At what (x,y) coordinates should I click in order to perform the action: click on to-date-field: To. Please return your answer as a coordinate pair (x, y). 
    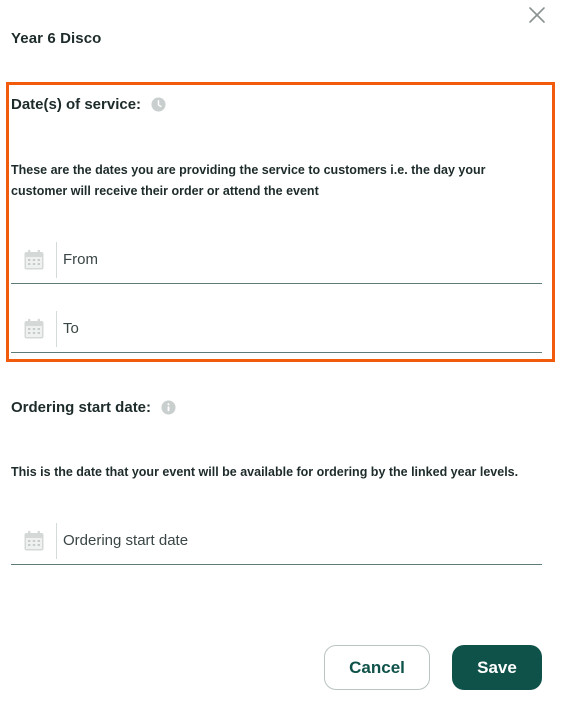
    Looking at the image, I should click on (276, 329).